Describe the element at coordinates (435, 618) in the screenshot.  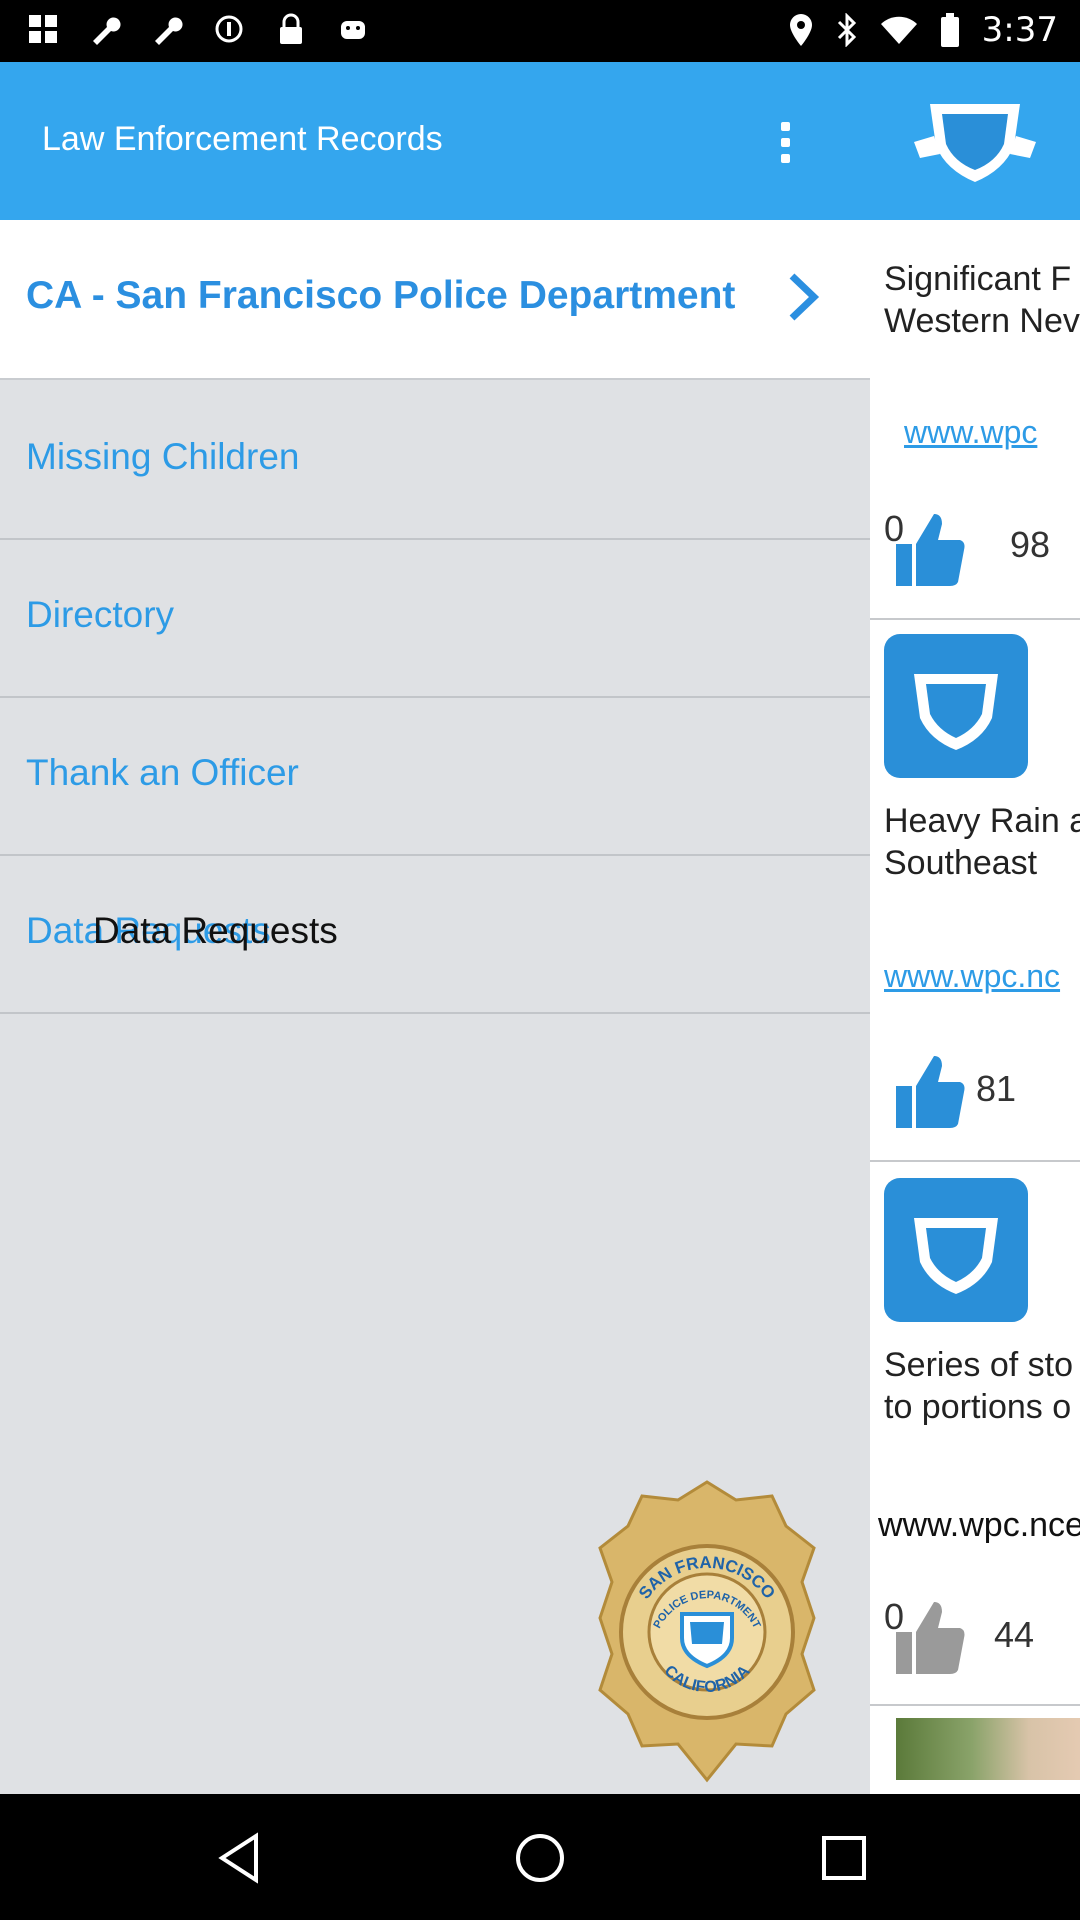
I see `menu-item-directory: Directory` at that location.